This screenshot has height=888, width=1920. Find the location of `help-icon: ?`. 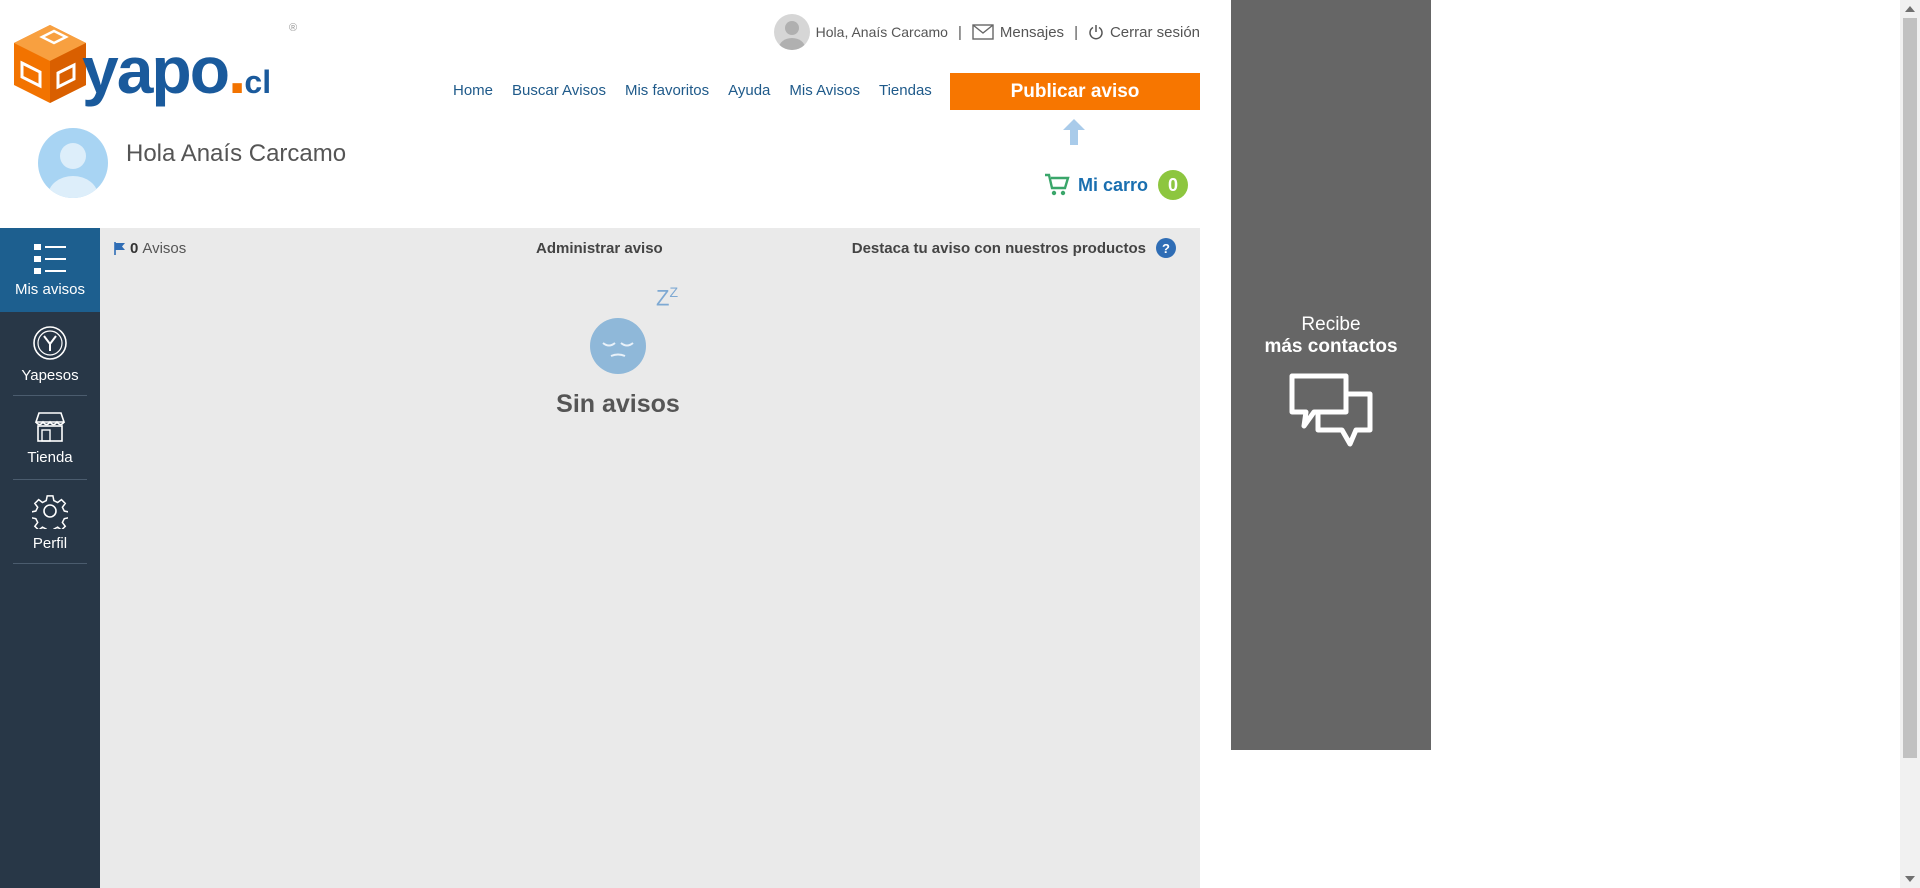

help-icon: ? is located at coordinates (1166, 248).